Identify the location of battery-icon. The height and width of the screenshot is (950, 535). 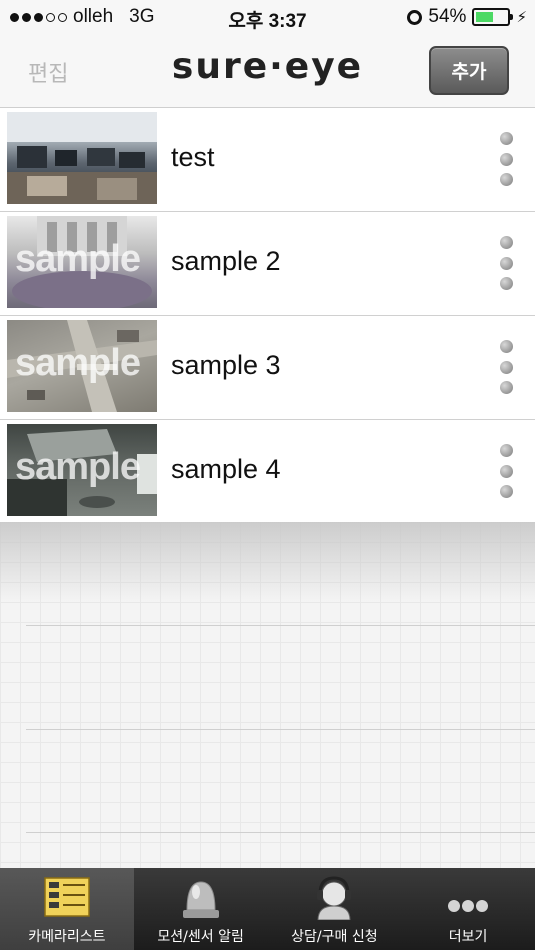
(493, 17).